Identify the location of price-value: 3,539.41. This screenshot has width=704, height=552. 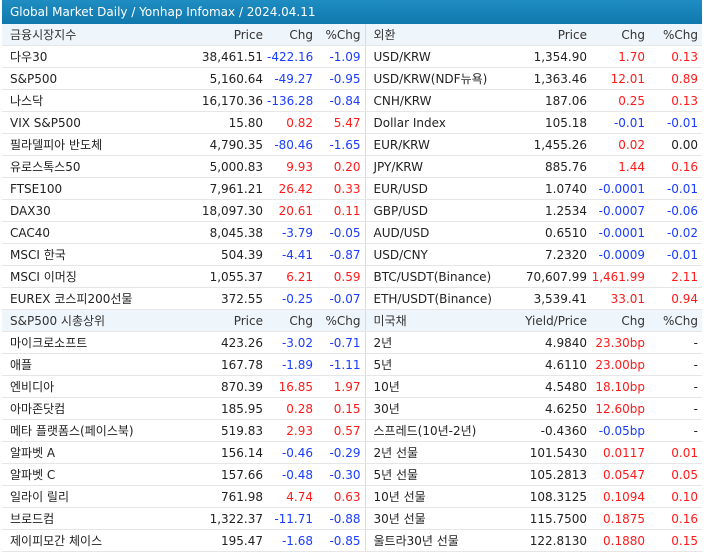
(553, 298).